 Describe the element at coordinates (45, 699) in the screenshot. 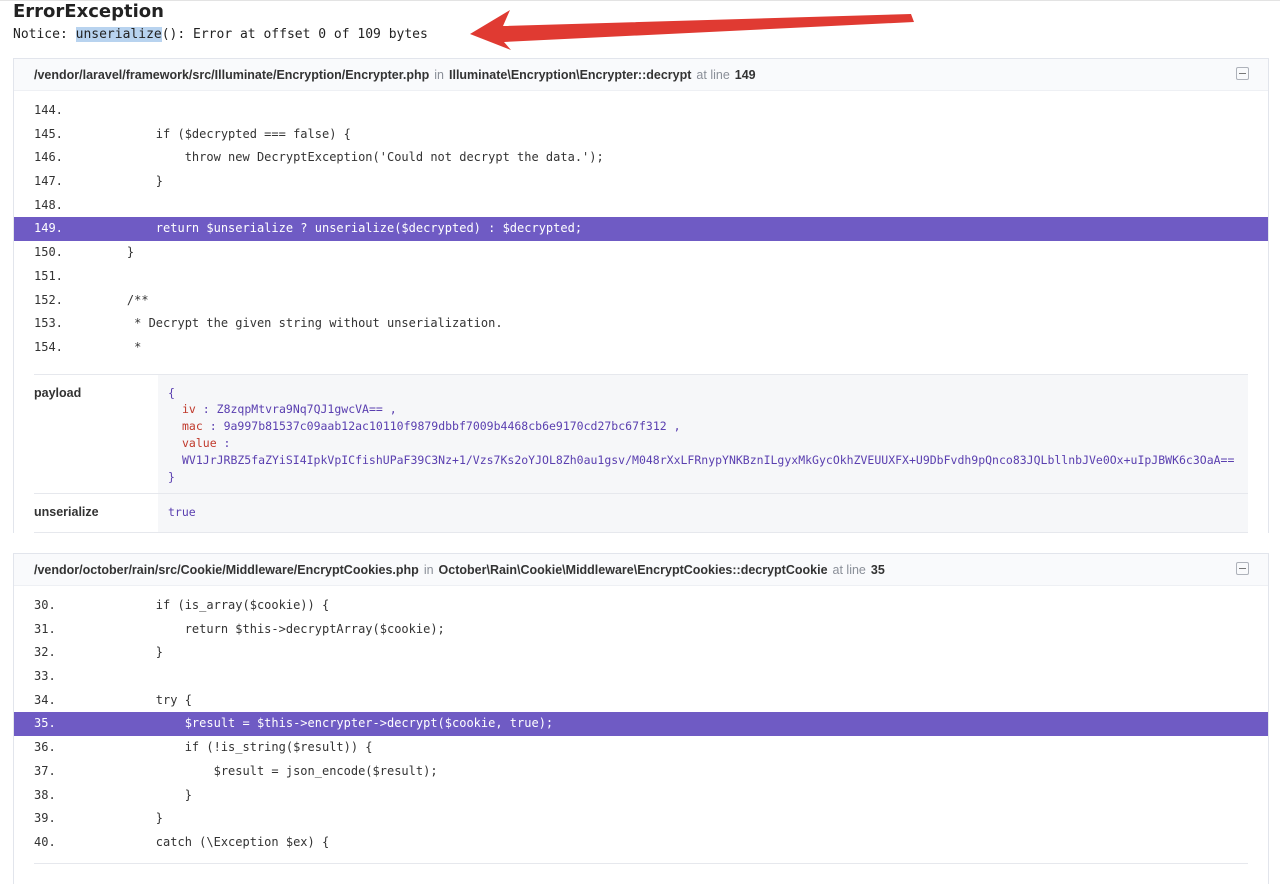

I see `line-number: 34.` at that location.